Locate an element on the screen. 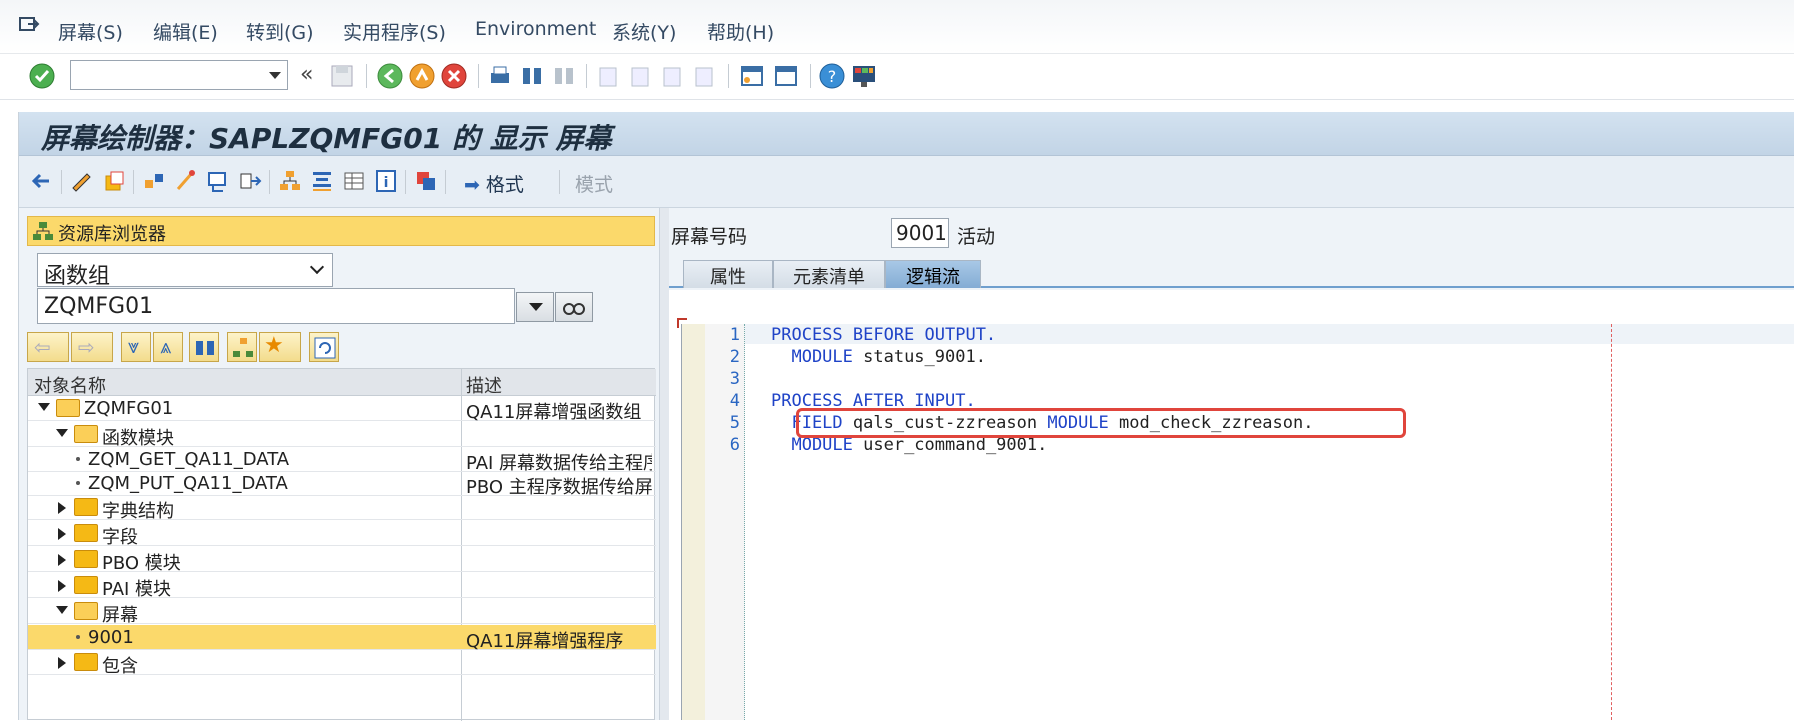 The width and height of the screenshot is (1794, 721). code-keyword: PROCESS BEFORE OUTPUT. is located at coordinates (884, 335).